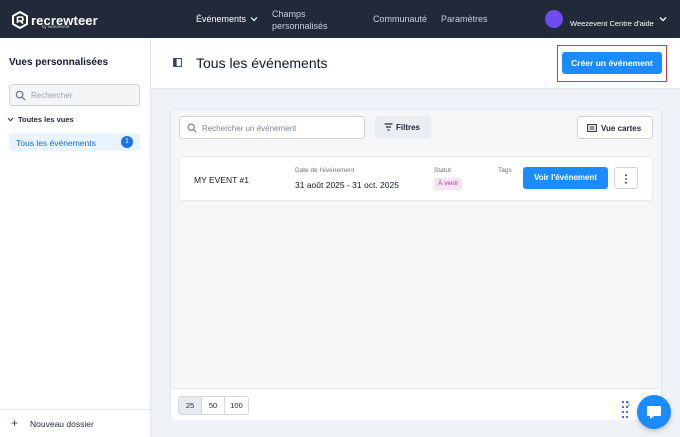  I want to click on plus-icon: +, so click(15, 423).